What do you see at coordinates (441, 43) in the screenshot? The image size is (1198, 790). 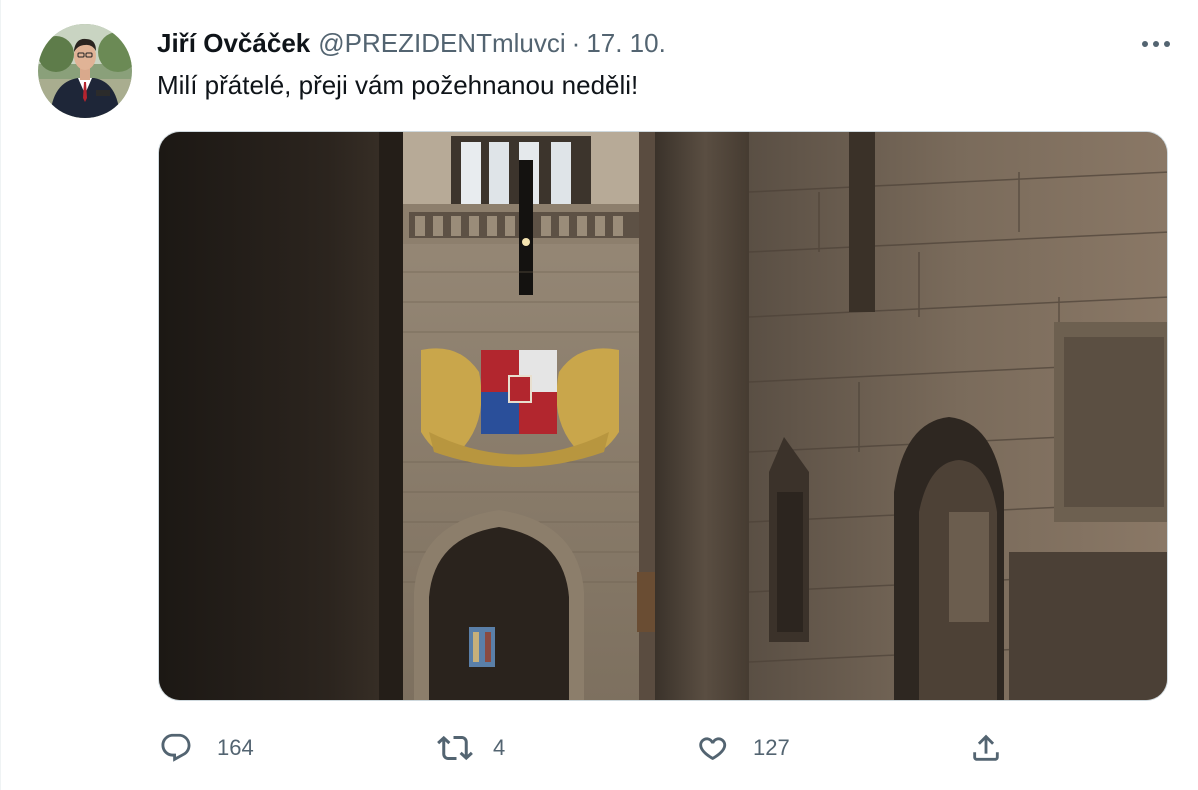 I see `user-handle: @PREZIDENTmluvci` at bounding box center [441, 43].